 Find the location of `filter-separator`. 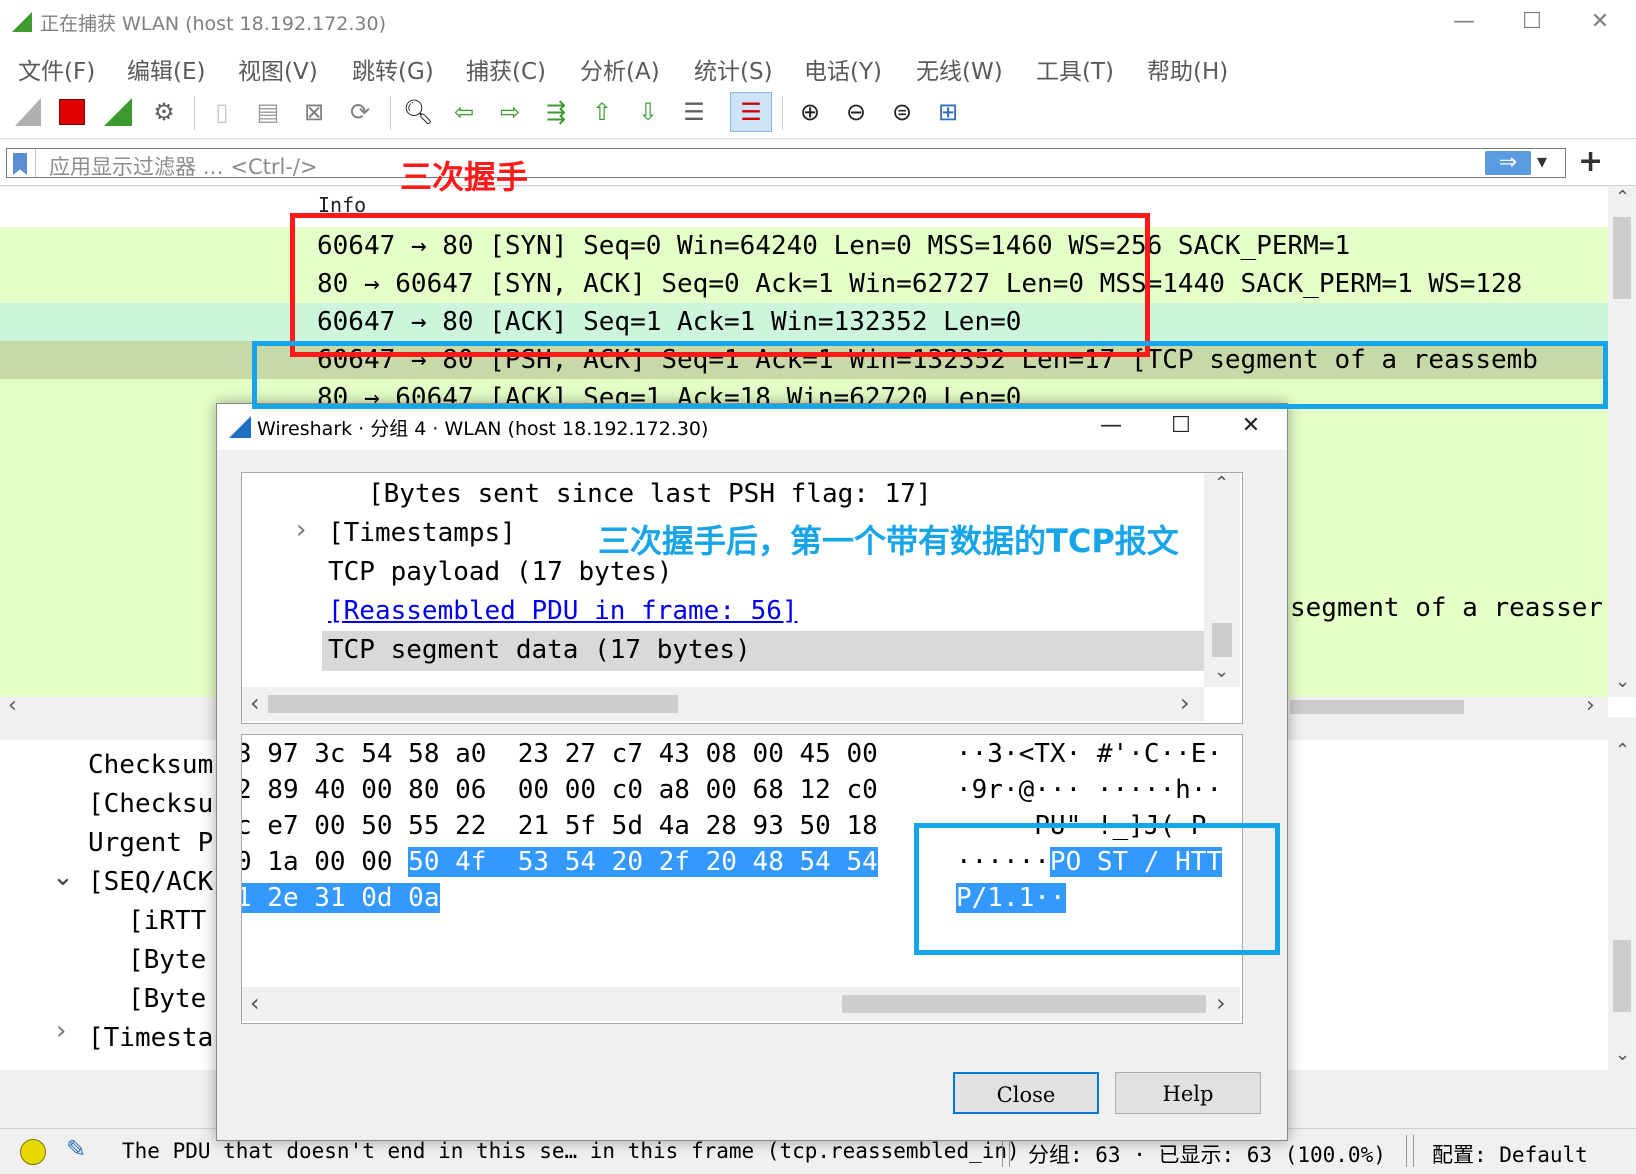

filter-separator is located at coordinates (35, 163).